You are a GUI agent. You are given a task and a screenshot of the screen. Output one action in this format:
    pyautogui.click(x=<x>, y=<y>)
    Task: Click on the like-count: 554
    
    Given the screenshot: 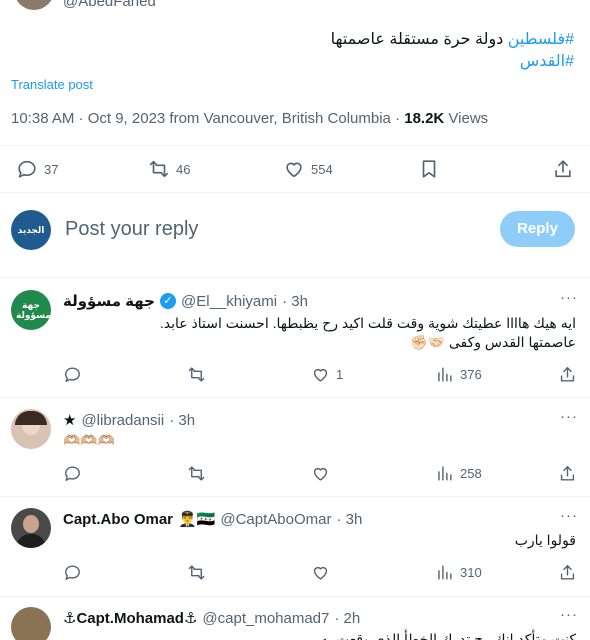 What is the action you would take?
    pyautogui.click(x=322, y=169)
    